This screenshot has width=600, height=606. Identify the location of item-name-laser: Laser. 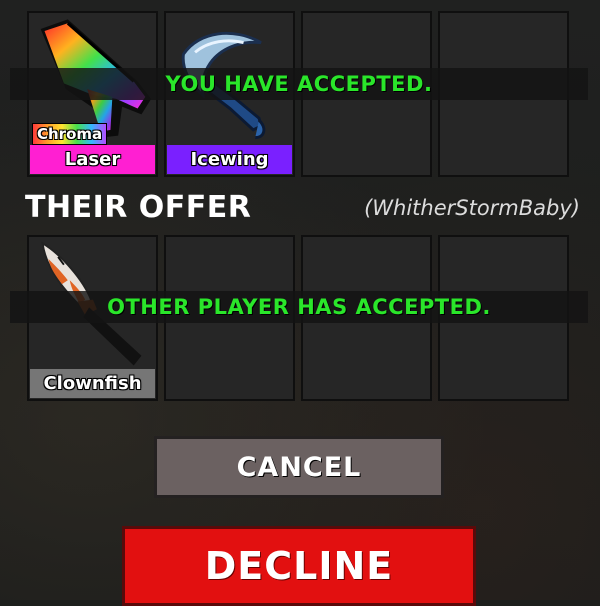
(92, 159).